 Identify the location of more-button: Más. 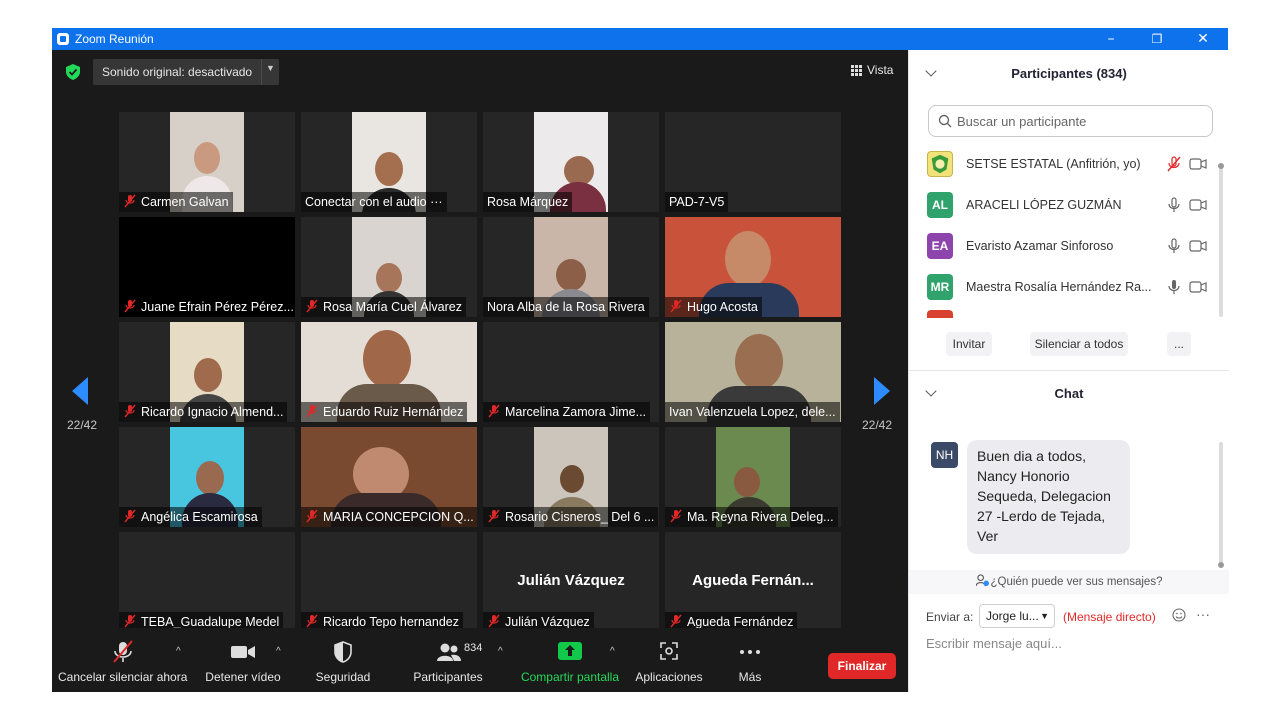
(750, 660).